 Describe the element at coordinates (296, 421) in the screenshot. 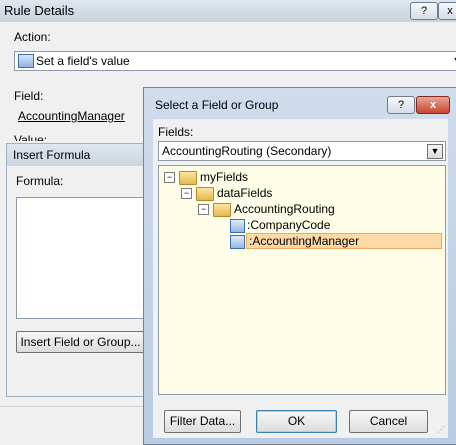

I see `ok-button: OK` at that location.